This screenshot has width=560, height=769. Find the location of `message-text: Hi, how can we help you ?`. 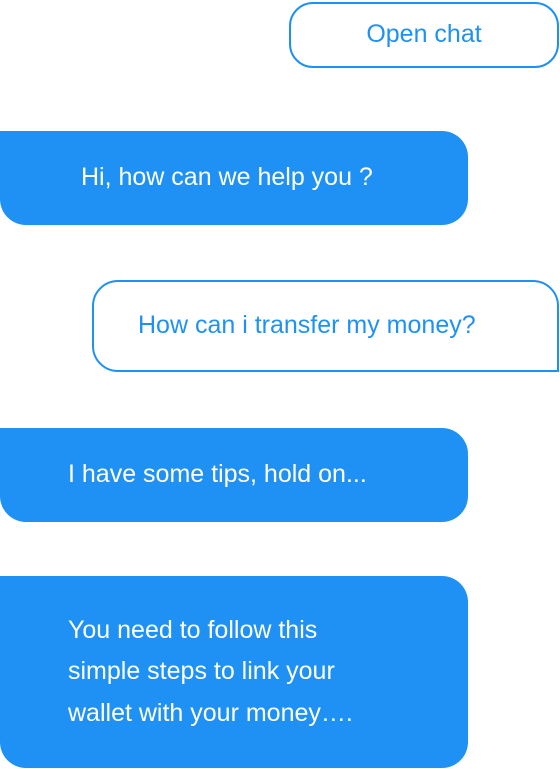

message-text: Hi, how can we help you ? is located at coordinates (227, 177).